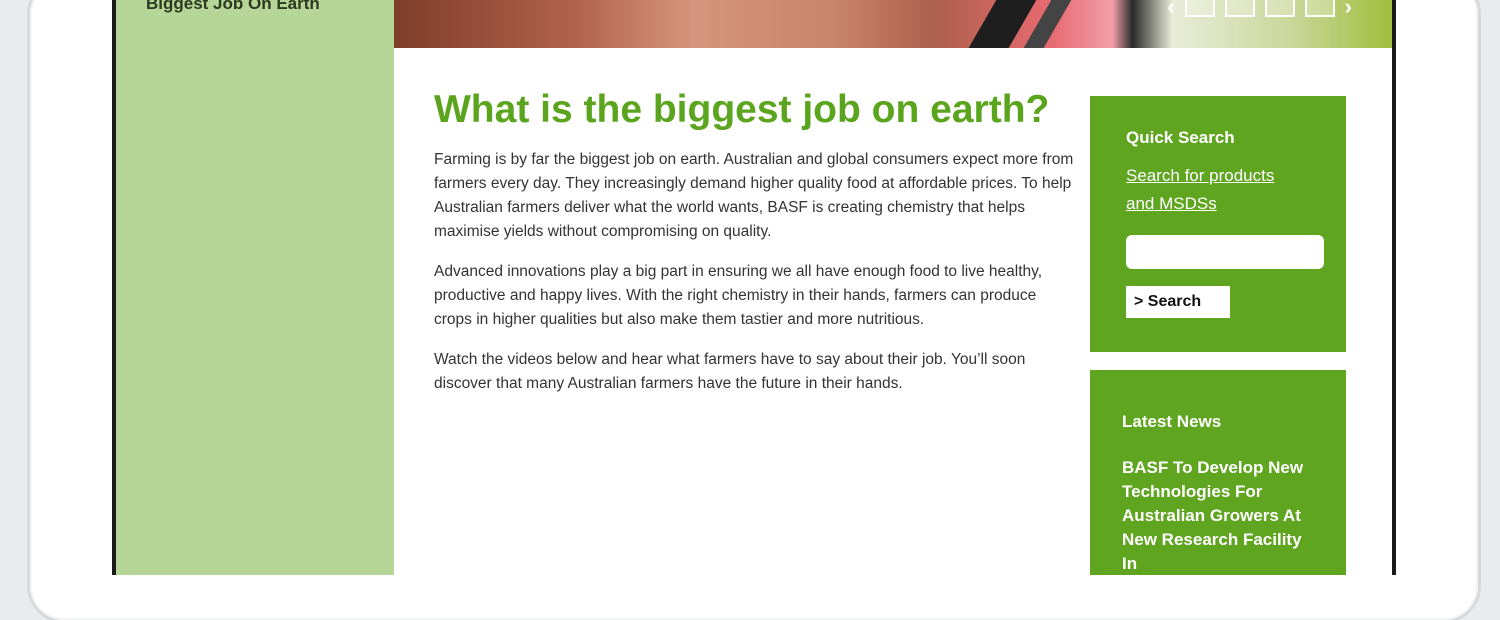 The height and width of the screenshot is (620, 1500). Describe the element at coordinates (1178, 302) in the screenshot. I see `search-button: > Search` at that location.